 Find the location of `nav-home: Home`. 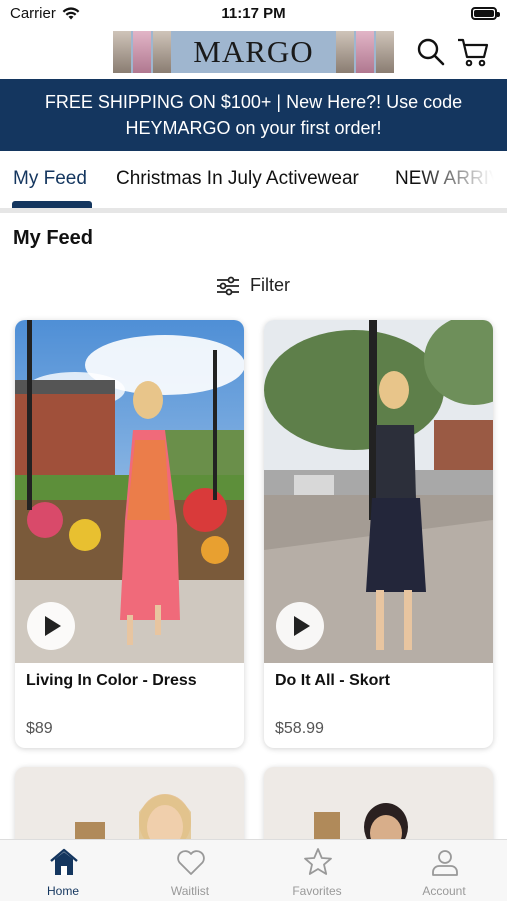

nav-home: Home is located at coordinates (63, 870).